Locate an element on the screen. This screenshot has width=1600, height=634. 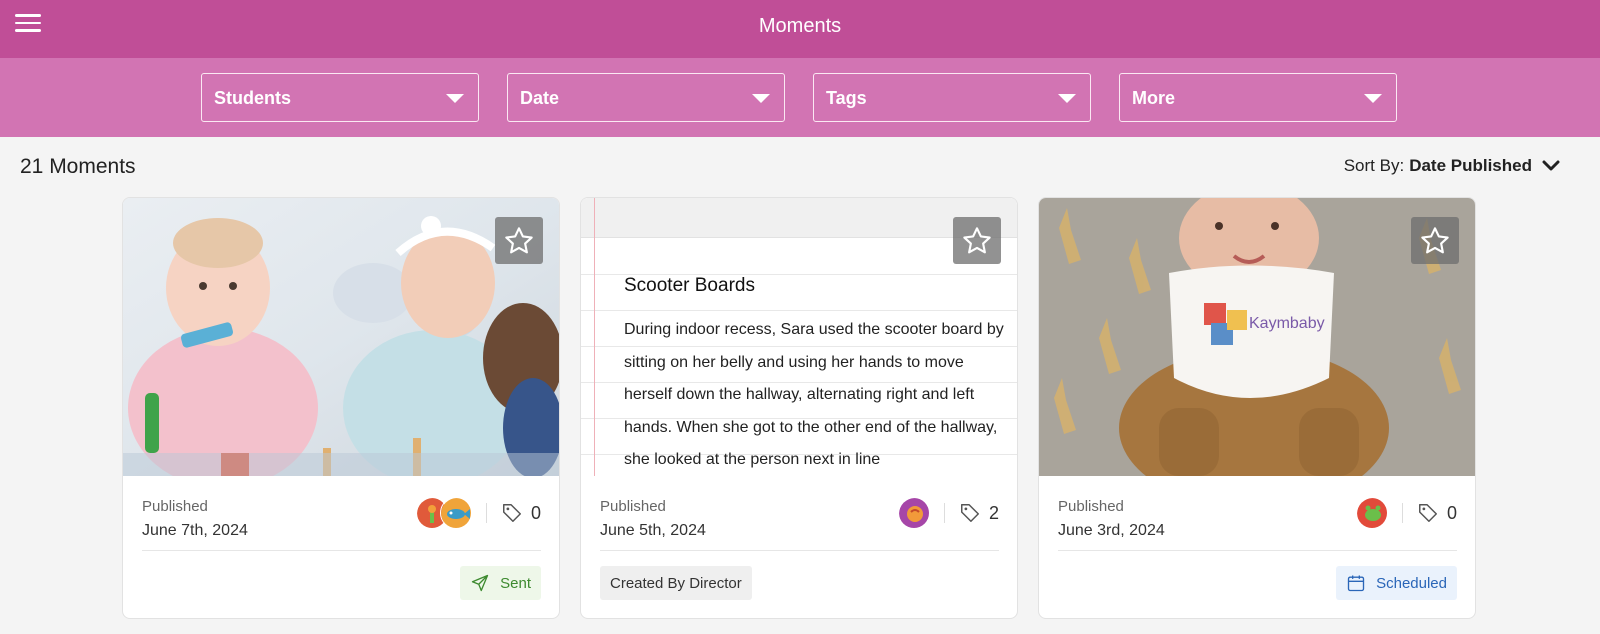
note-margin-line is located at coordinates (594, 337).